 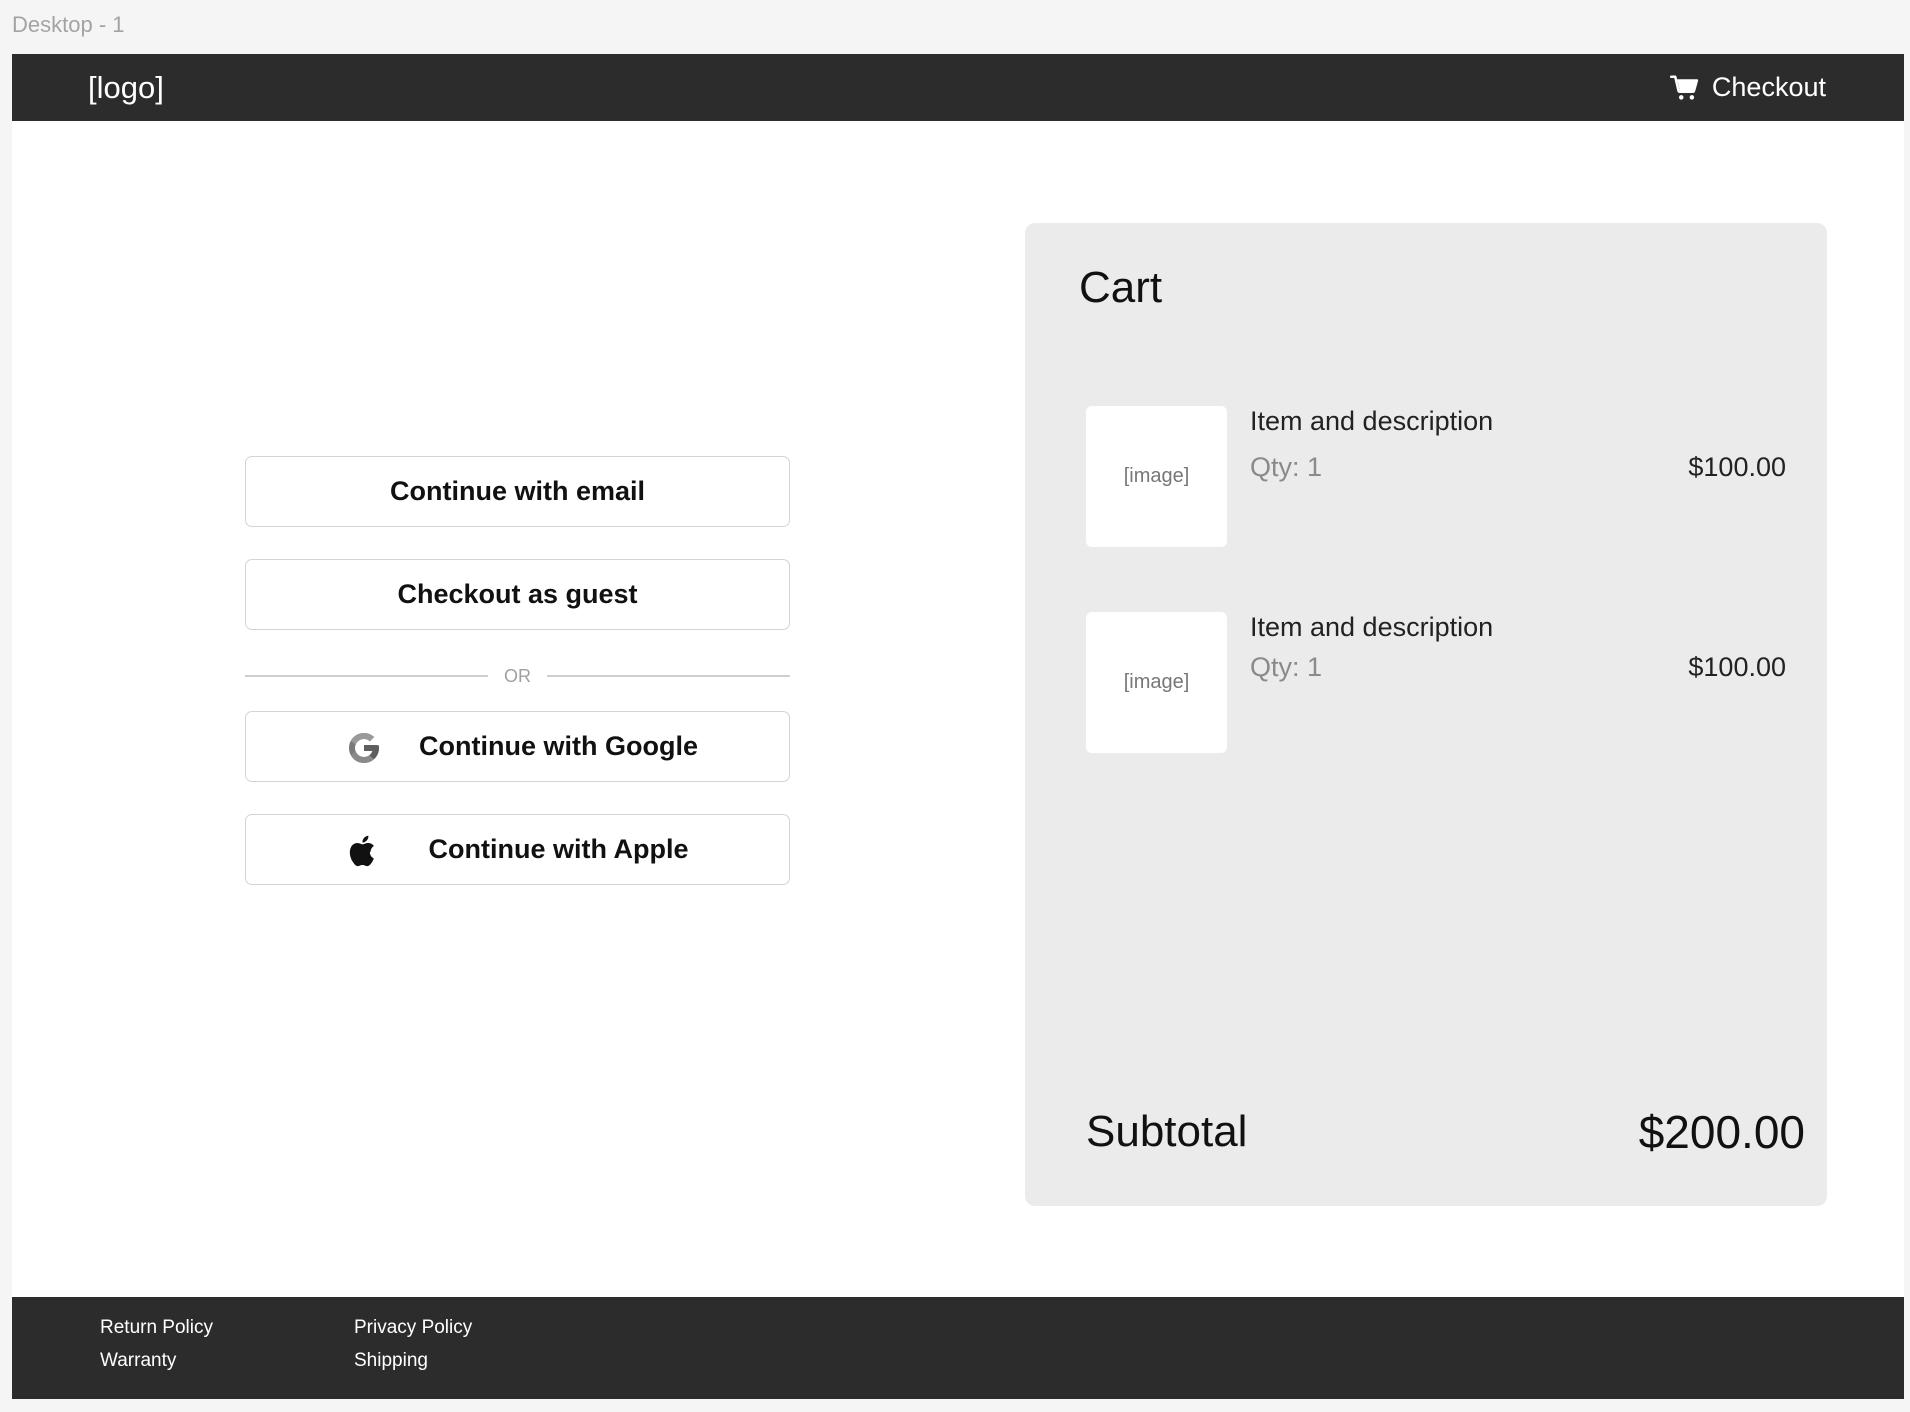 I want to click on continue-with-email-label: Continue with email, so click(x=517, y=491).